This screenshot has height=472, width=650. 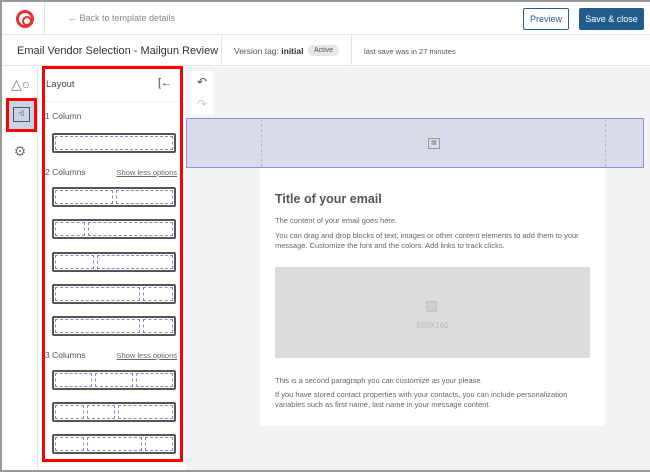 What do you see at coordinates (435, 221) in the screenshot?
I see `email-paragraph: The content of your email goes here.` at bounding box center [435, 221].